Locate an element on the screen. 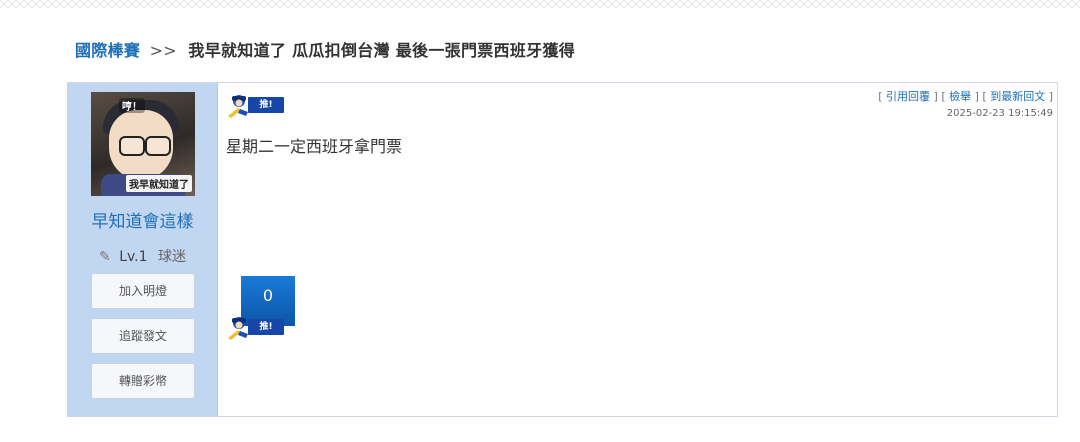  breadcrumb-category-link: 國際棒賽 is located at coordinates (107, 50).